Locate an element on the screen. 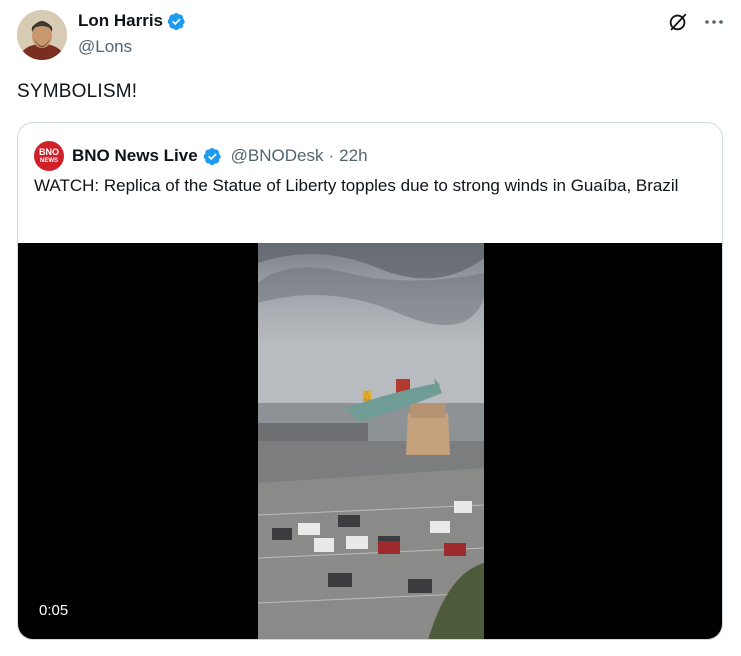 The height and width of the screenshot is (656, 741). bno-avatar: BNO NEWS is located at coordinates (49, 156).